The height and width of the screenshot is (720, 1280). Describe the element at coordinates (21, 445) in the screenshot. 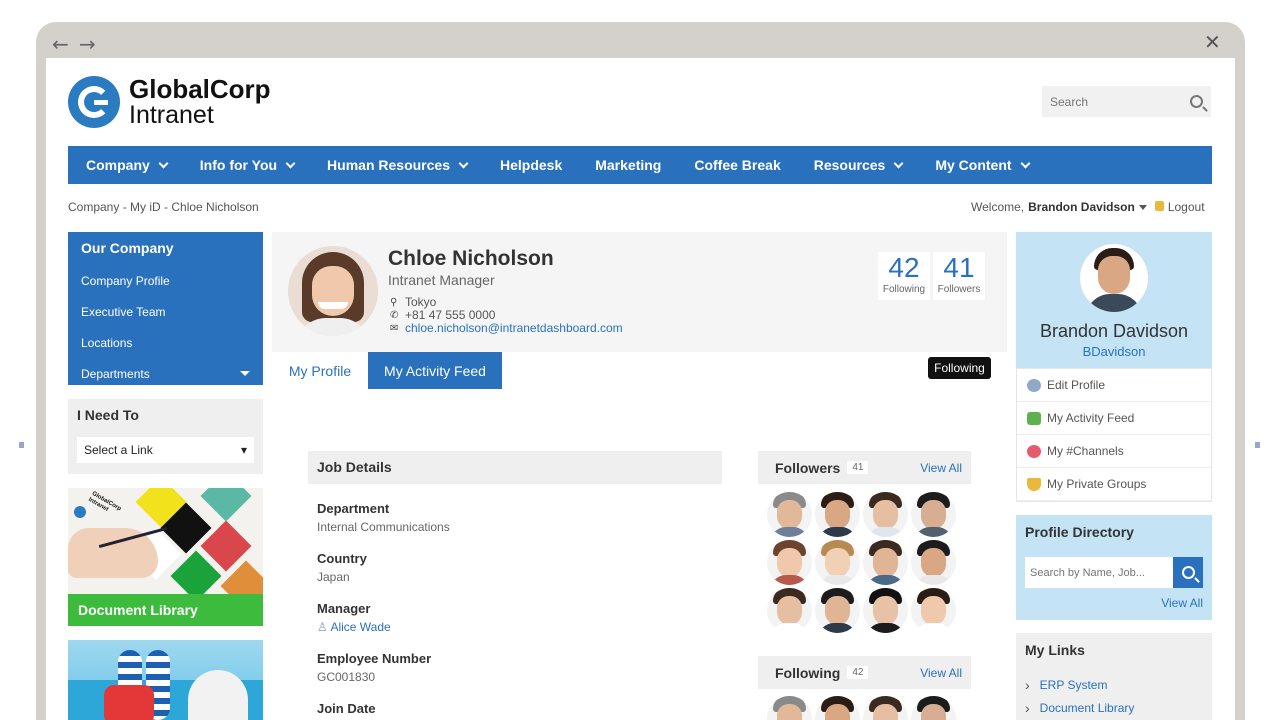

I see `left-edge-marker` at that location.